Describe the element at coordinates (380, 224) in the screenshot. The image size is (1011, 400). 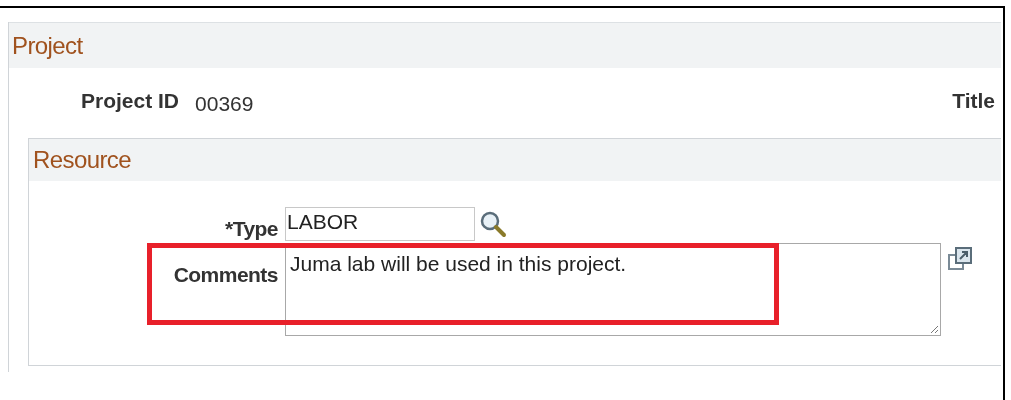
I see `type-field: LABOR` at that location.